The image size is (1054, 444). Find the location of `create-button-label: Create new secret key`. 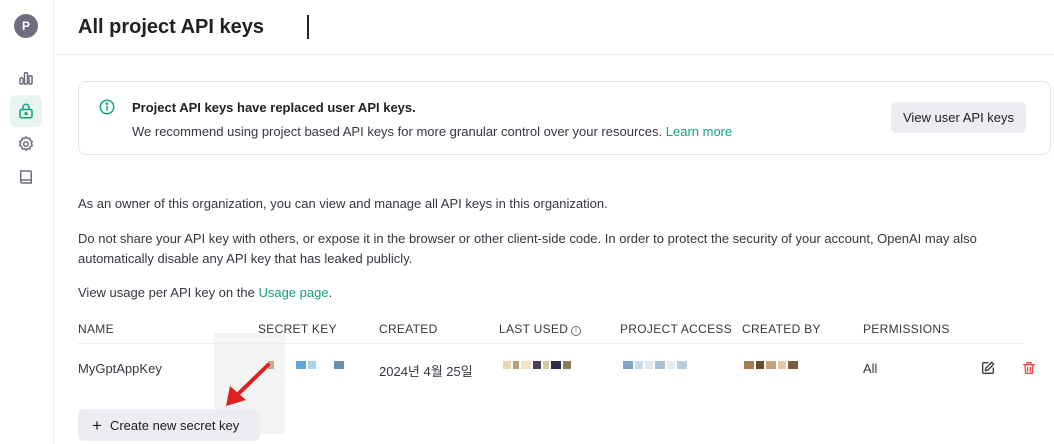

create-button-label: Create new secret key is located at coordinates (174, 425).